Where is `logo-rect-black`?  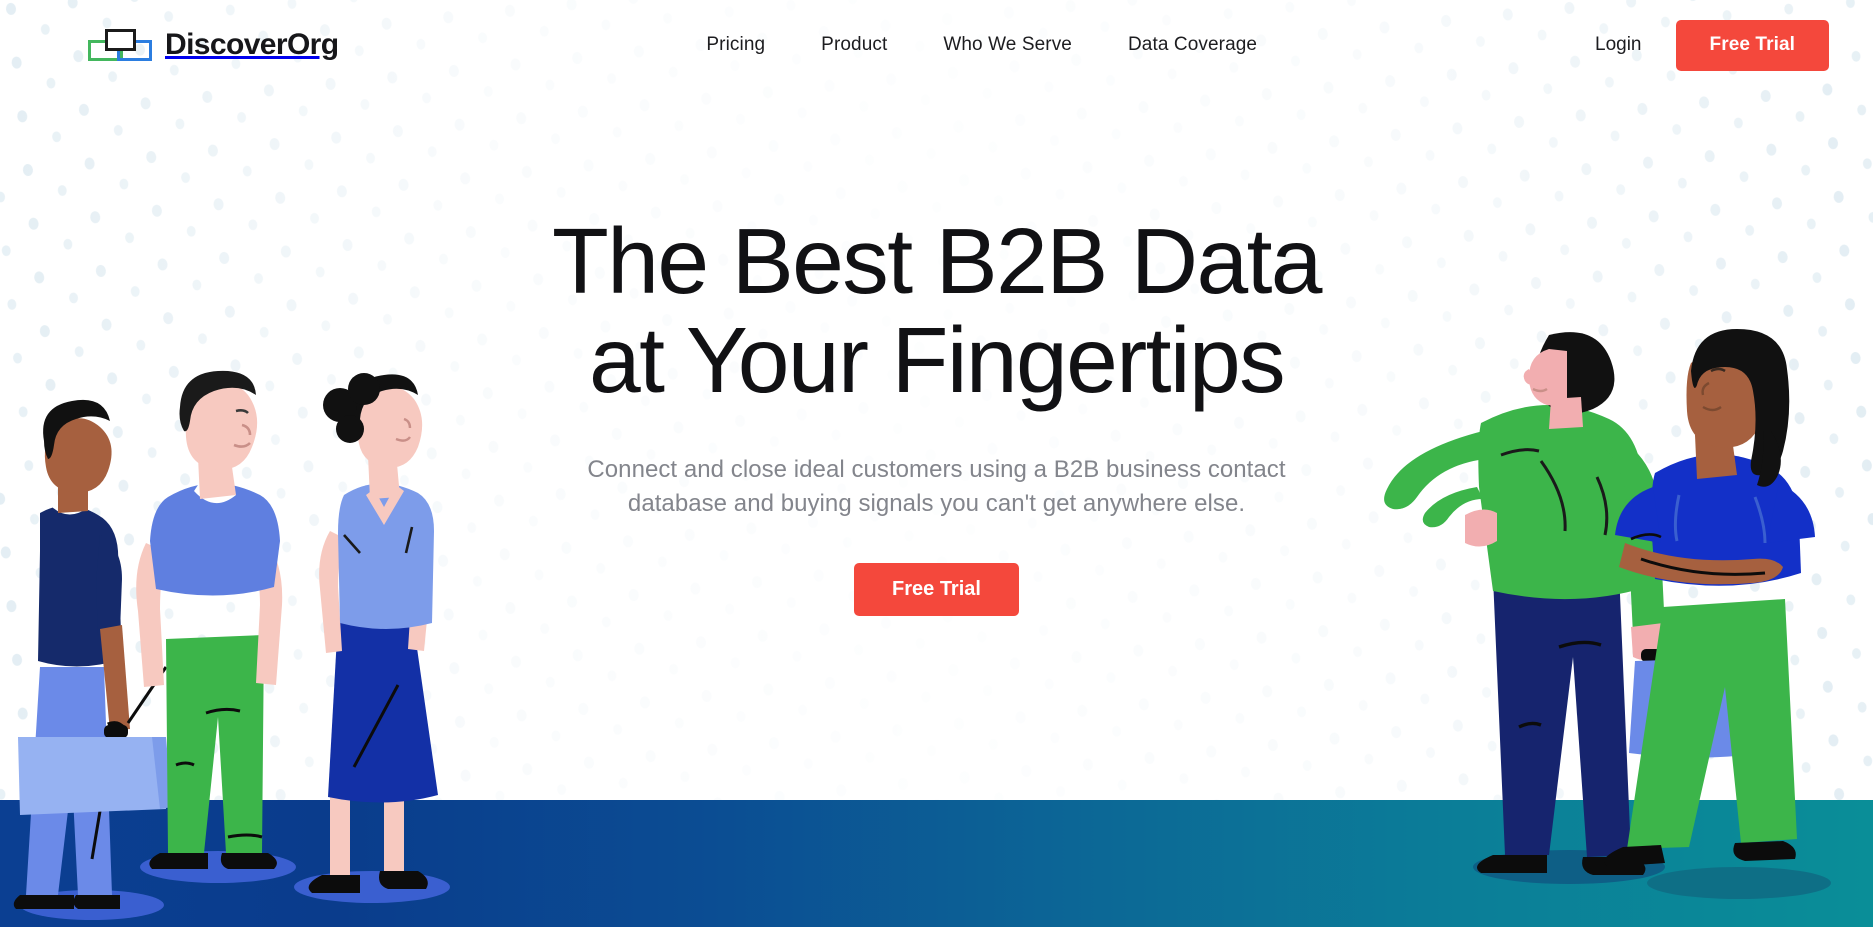 logo-rect-black is located at coordinates (120, 39).